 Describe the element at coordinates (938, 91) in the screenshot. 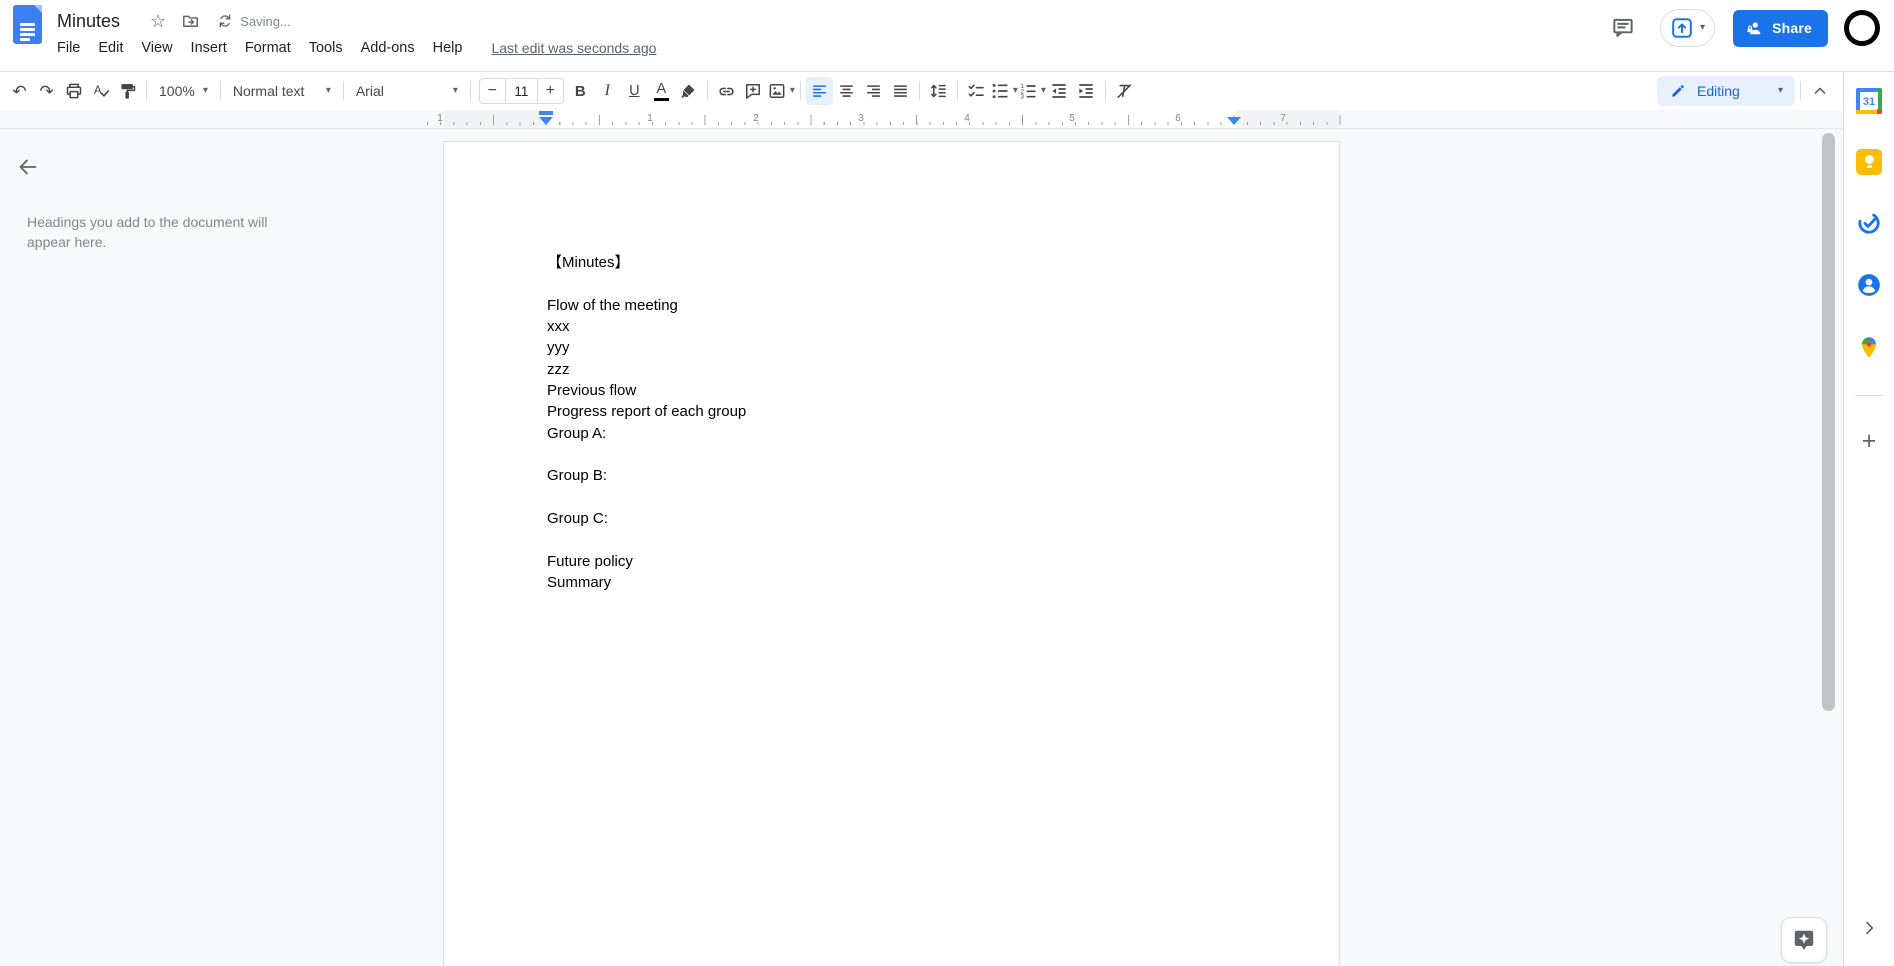

I see `line-spacing-button` at that location.